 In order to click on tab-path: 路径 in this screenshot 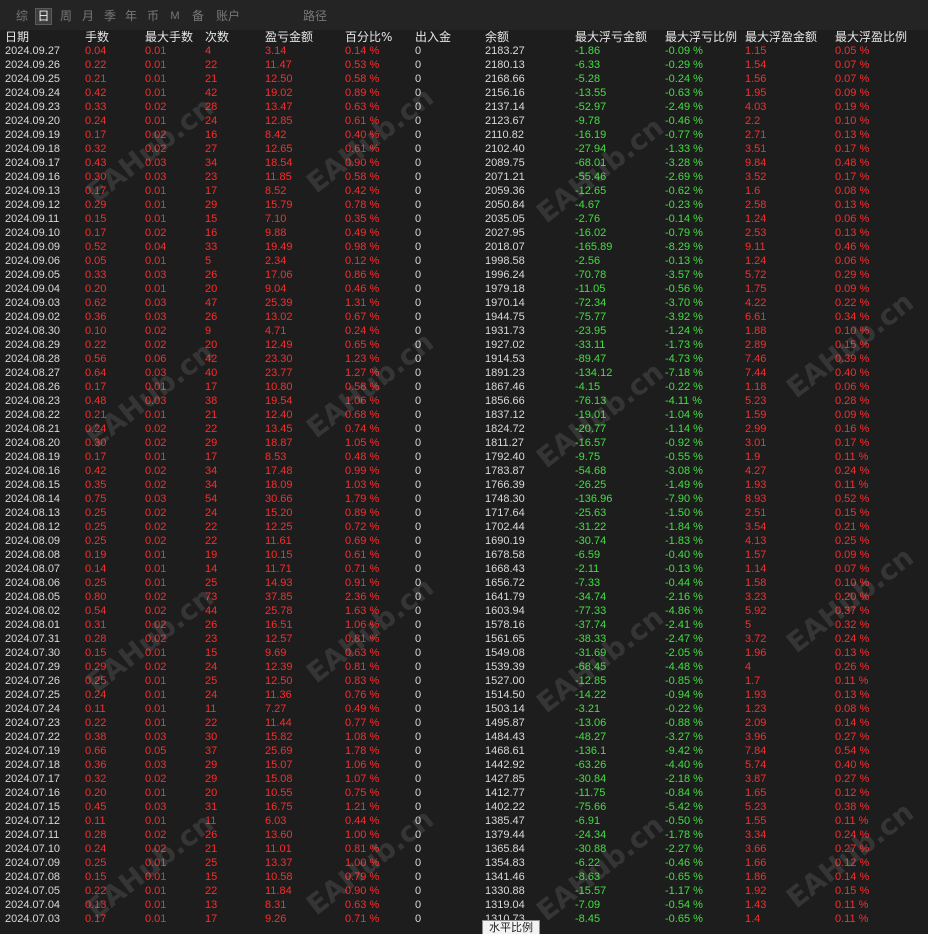, I will do `click(315, 16)`.